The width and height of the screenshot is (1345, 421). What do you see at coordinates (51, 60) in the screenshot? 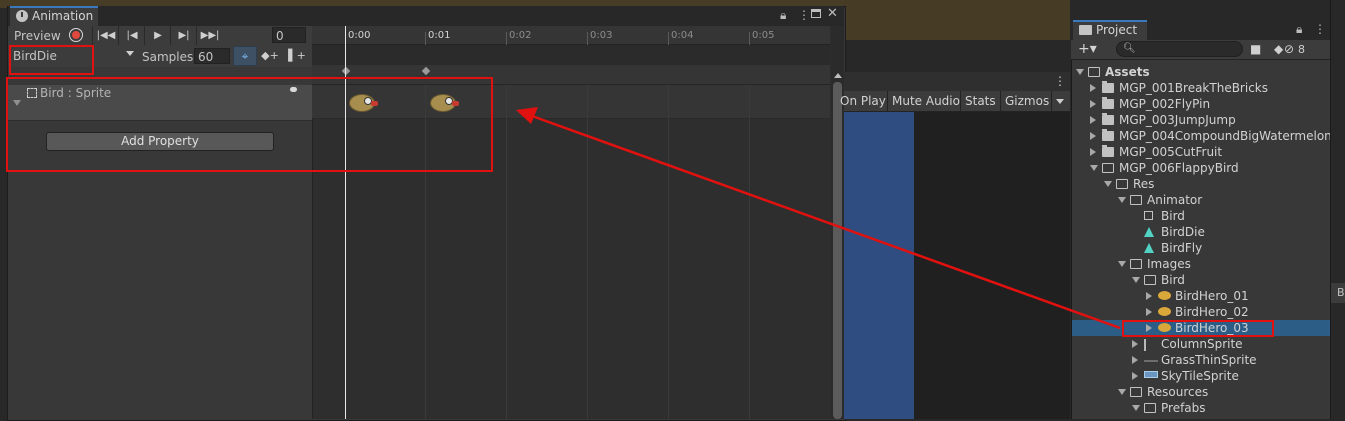
I see `annotation-clip-highlight` at bounding box center [51, 60].